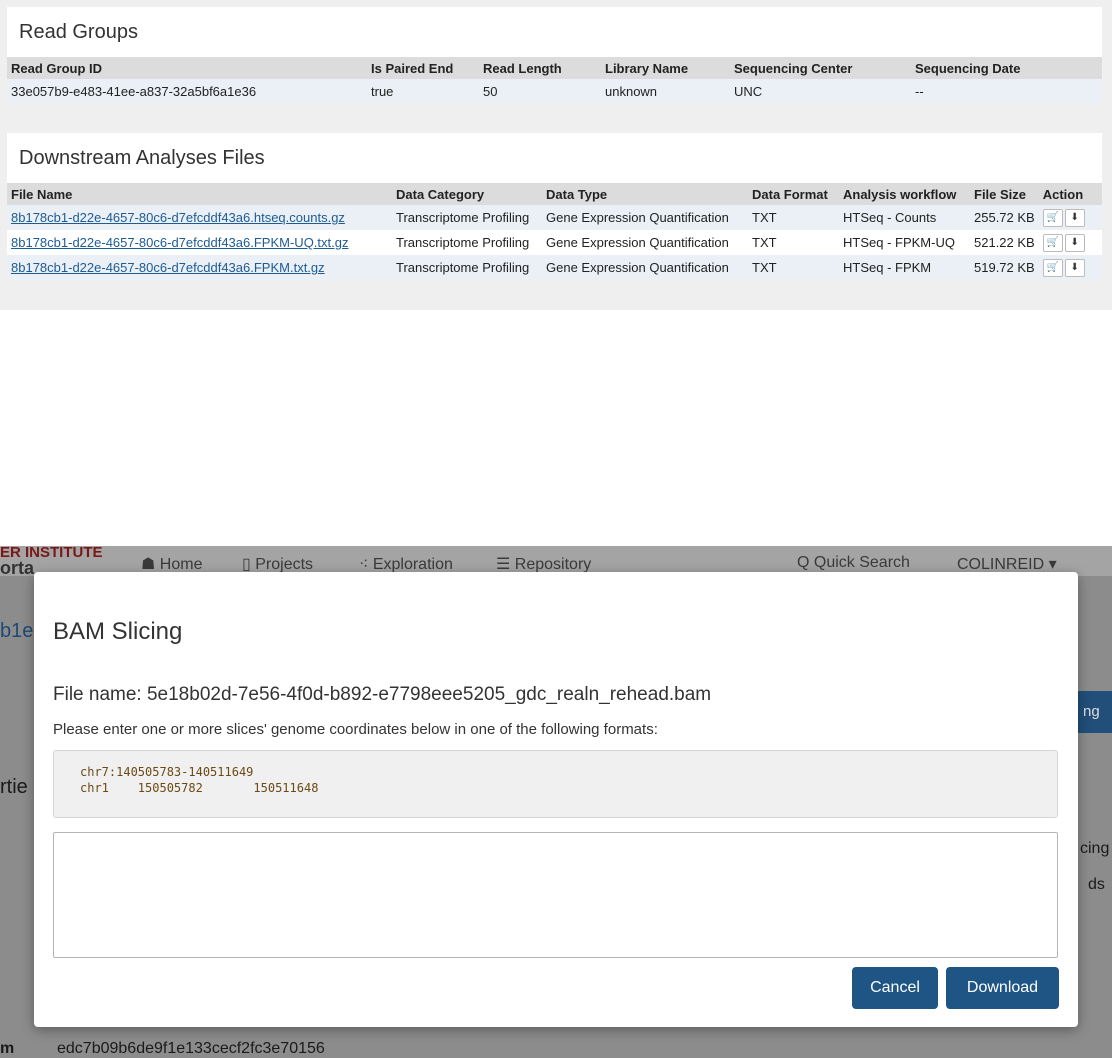 The image size is (1112, 1058). Describe the element at coordinates (187, 68) in the screenshot. I see `col-read-group-id: Read Group ID` at that location.